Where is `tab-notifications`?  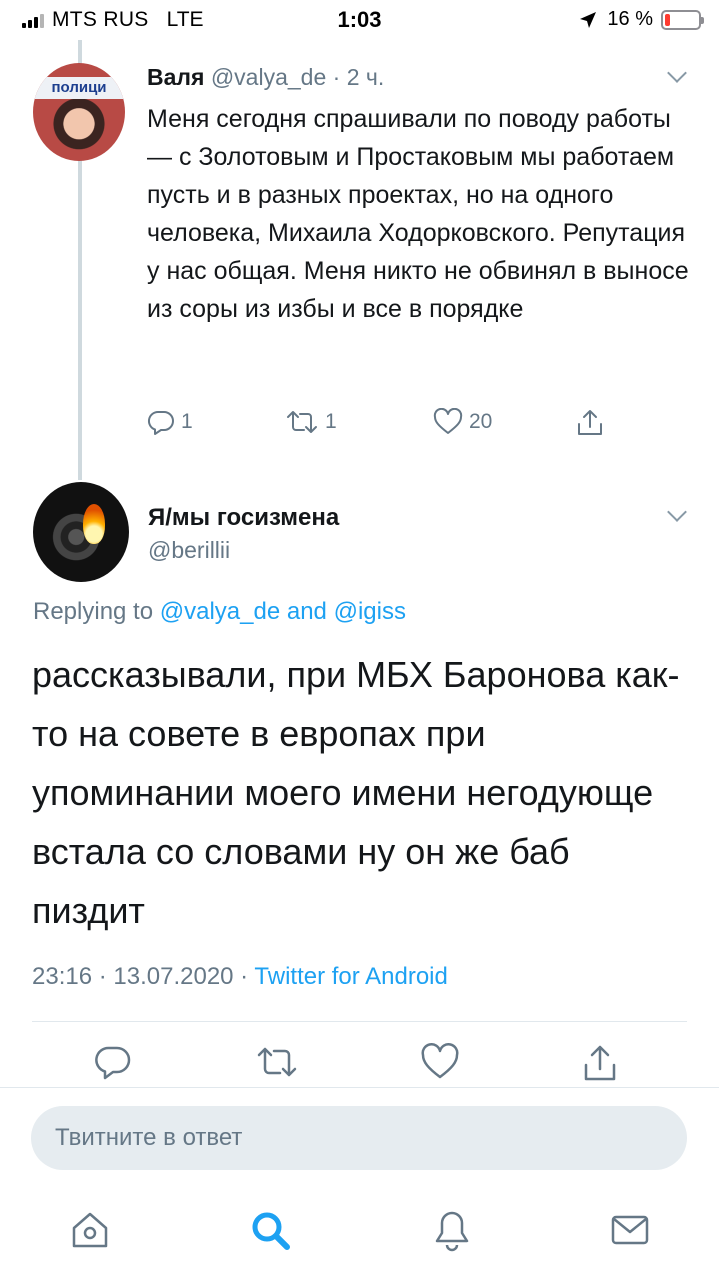
tab-notifications is located at coordinates (452, 1230).